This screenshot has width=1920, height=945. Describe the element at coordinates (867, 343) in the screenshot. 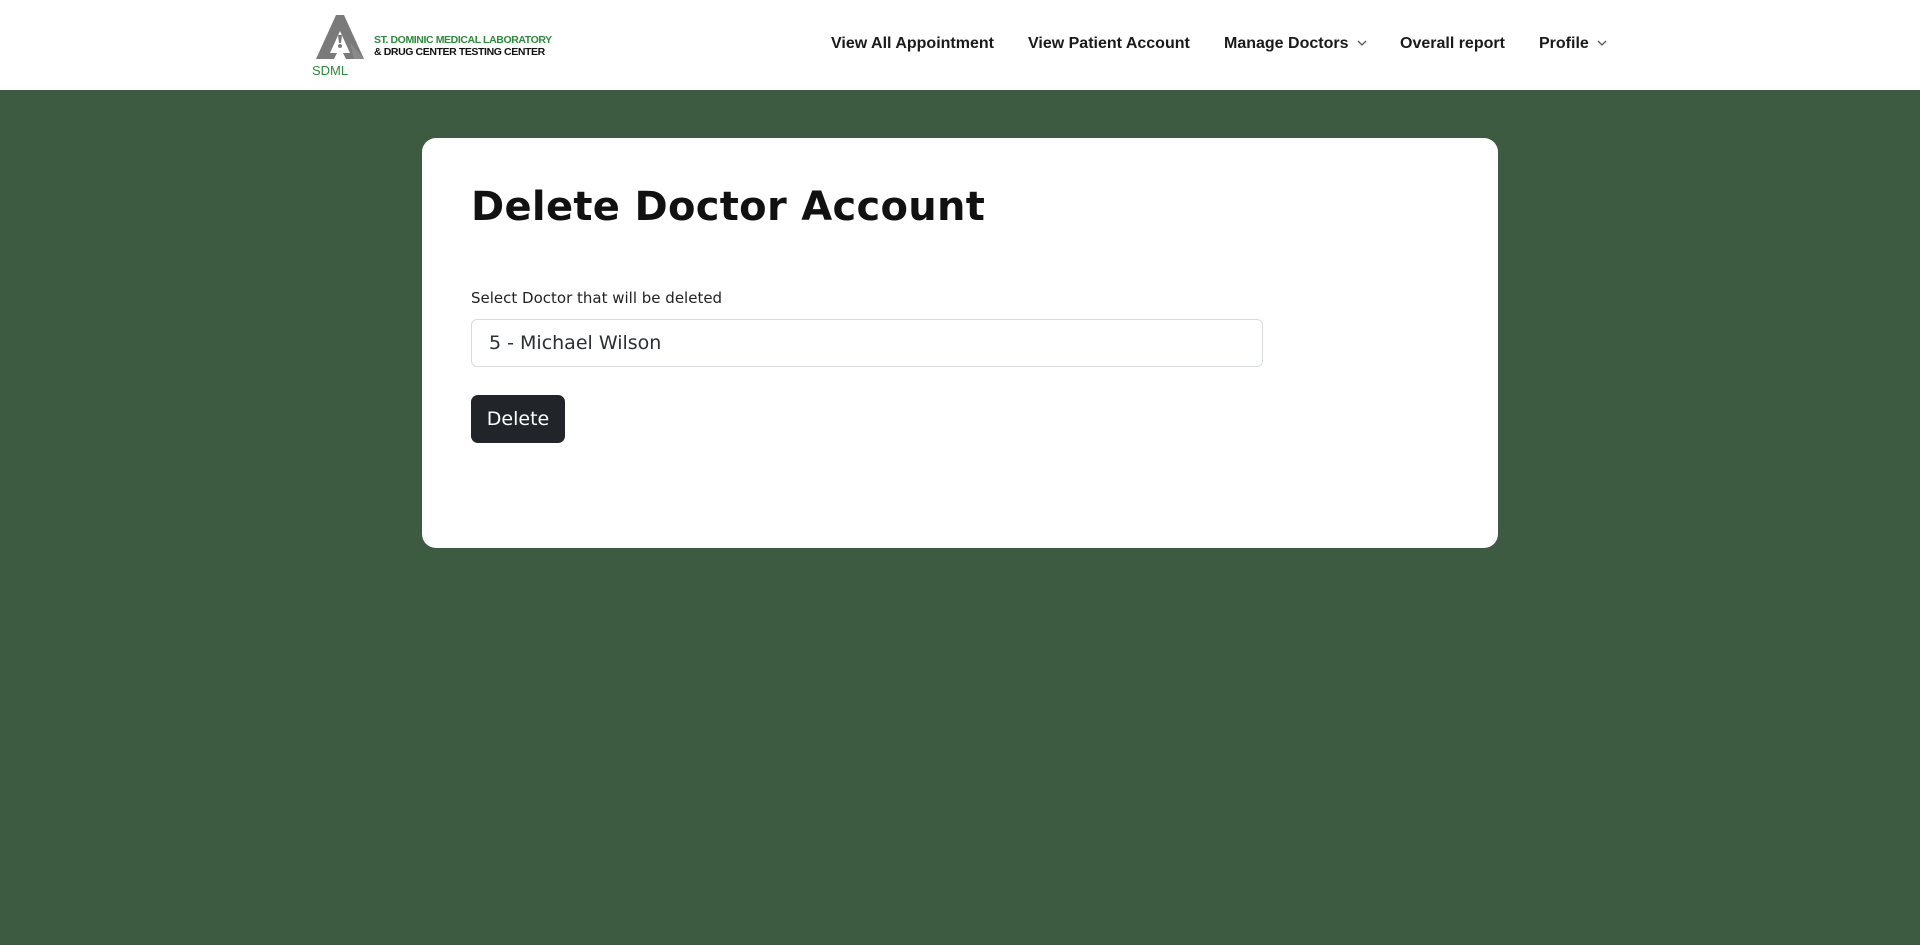

I see `doctor-select: 5 - Michael Wilson` at that location.